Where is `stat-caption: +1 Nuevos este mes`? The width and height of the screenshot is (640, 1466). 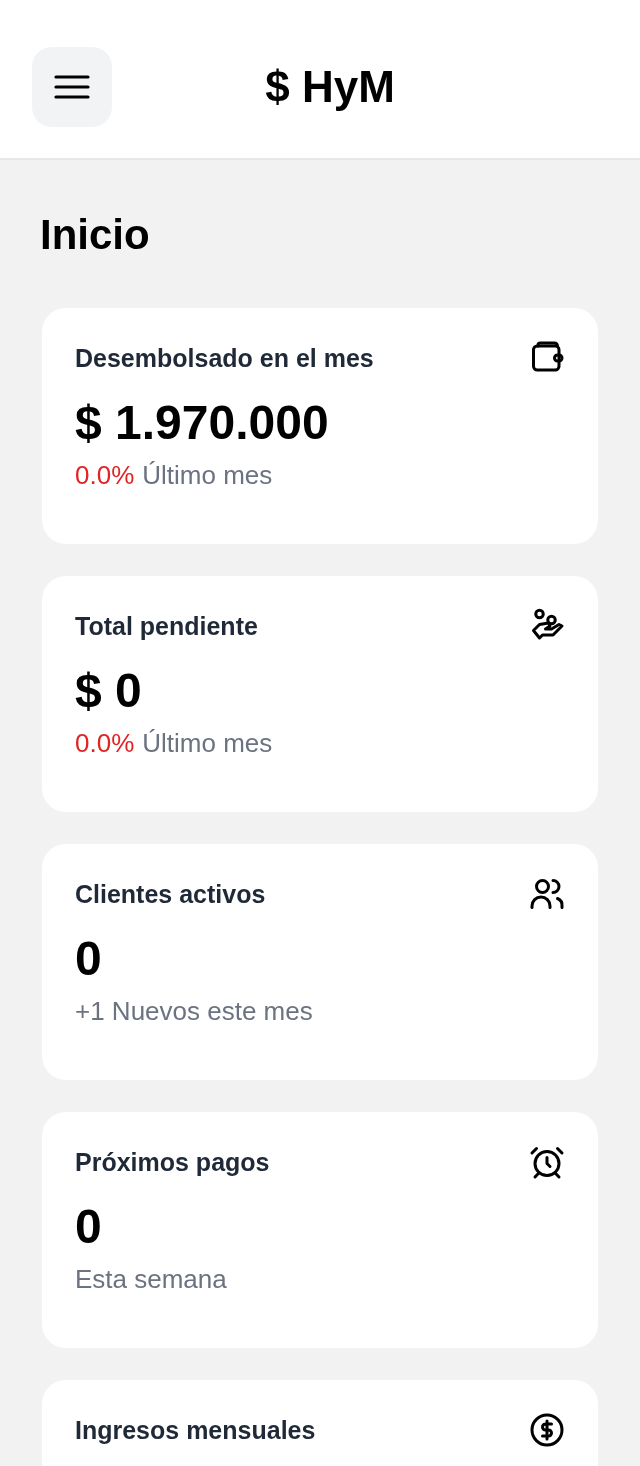 stat-caption: +1 Nuevos este mes is located at coordinates (194, 1011).